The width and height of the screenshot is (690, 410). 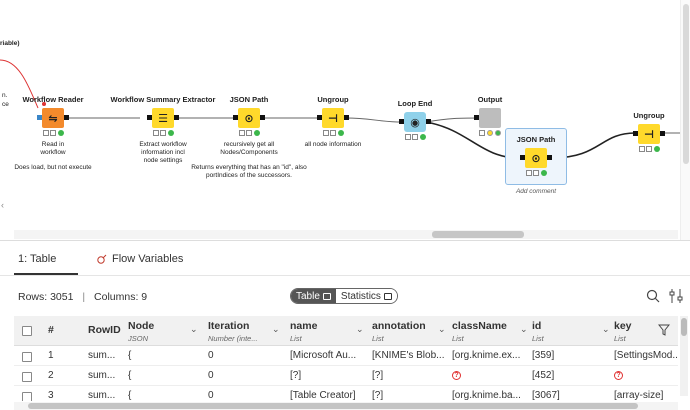 What do you see at coordinates (121, 297) in the screenshot?
I see `columns-count: Columns: 9` at bounding box center [121, 297].